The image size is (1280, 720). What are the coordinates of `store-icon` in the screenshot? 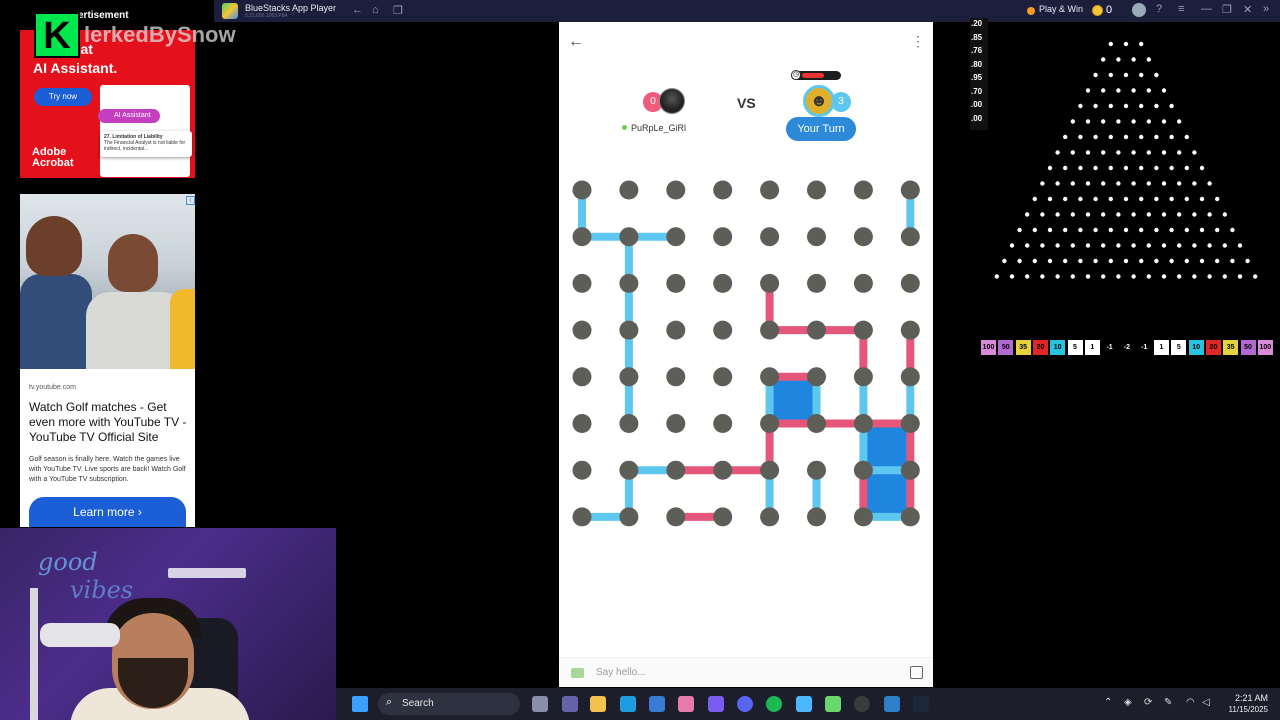 It's located at (657, 704).